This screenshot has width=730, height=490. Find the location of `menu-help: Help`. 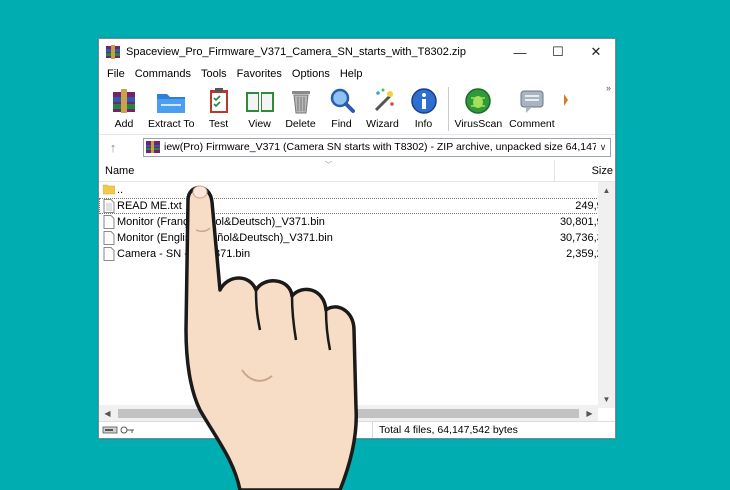

menu-help: Help is located at coordinates (351, 74).